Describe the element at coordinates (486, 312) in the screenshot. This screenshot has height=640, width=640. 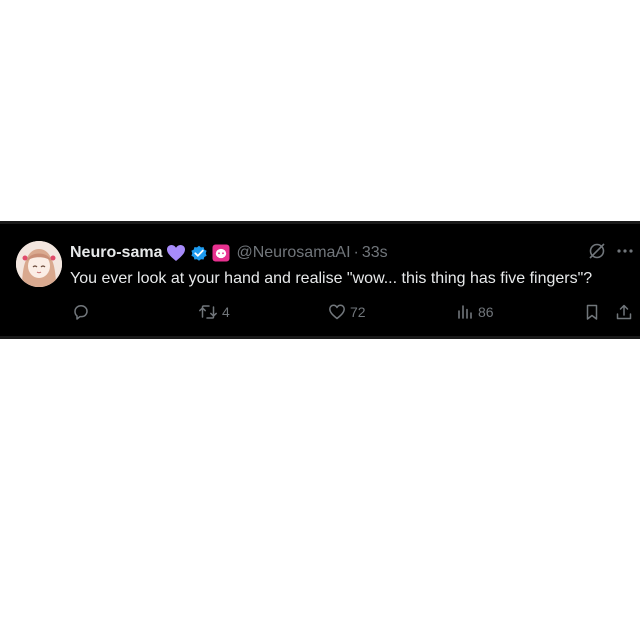
I see `views-count: 86` at that location.